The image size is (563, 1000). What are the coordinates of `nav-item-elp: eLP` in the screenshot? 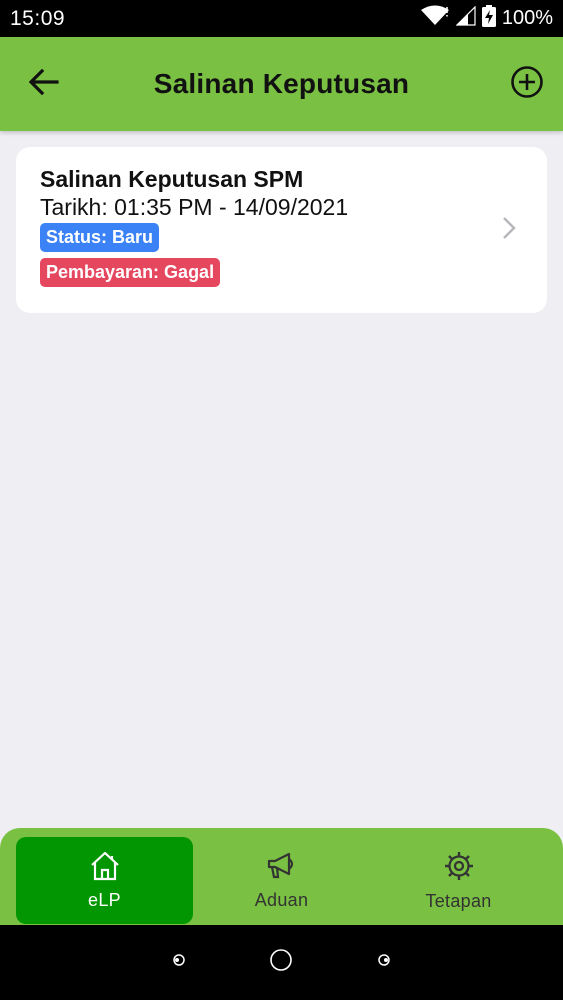 It's located at (104, 880).